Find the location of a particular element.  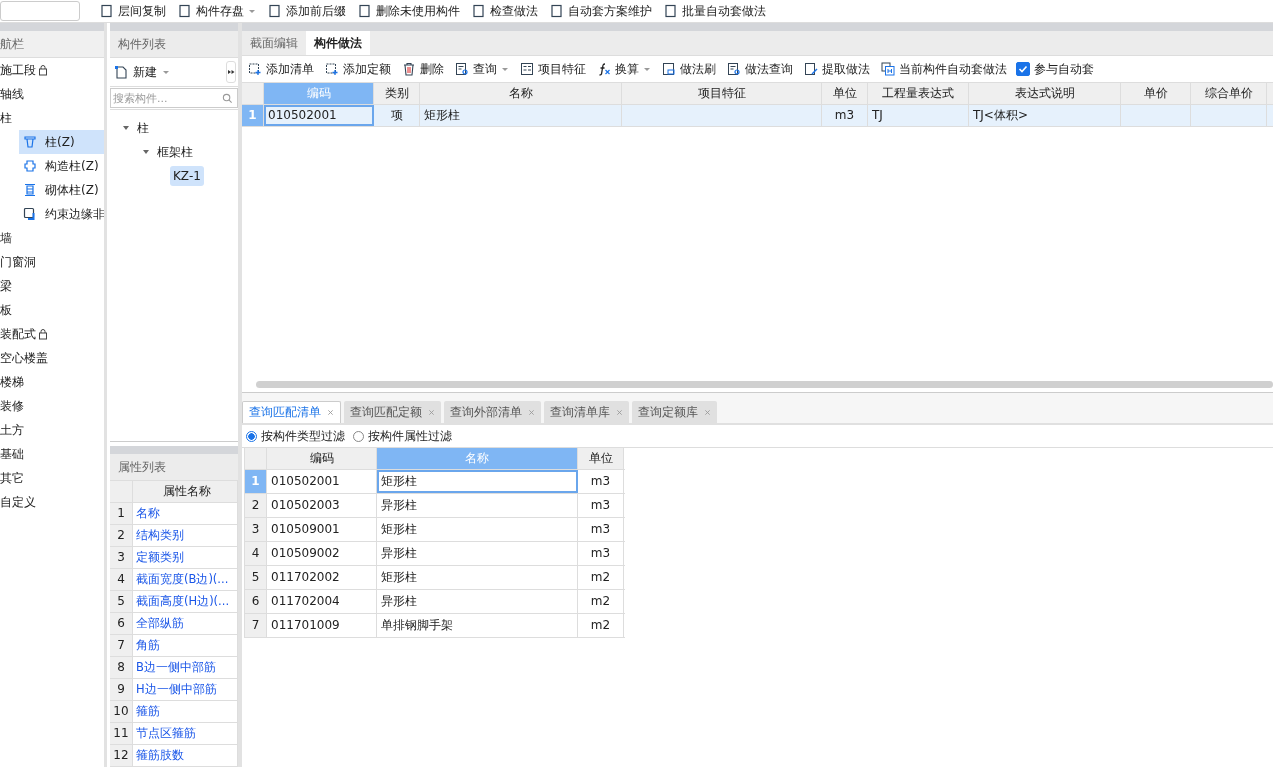

table-cell: 011701009 is located at coordinates (322, 625).